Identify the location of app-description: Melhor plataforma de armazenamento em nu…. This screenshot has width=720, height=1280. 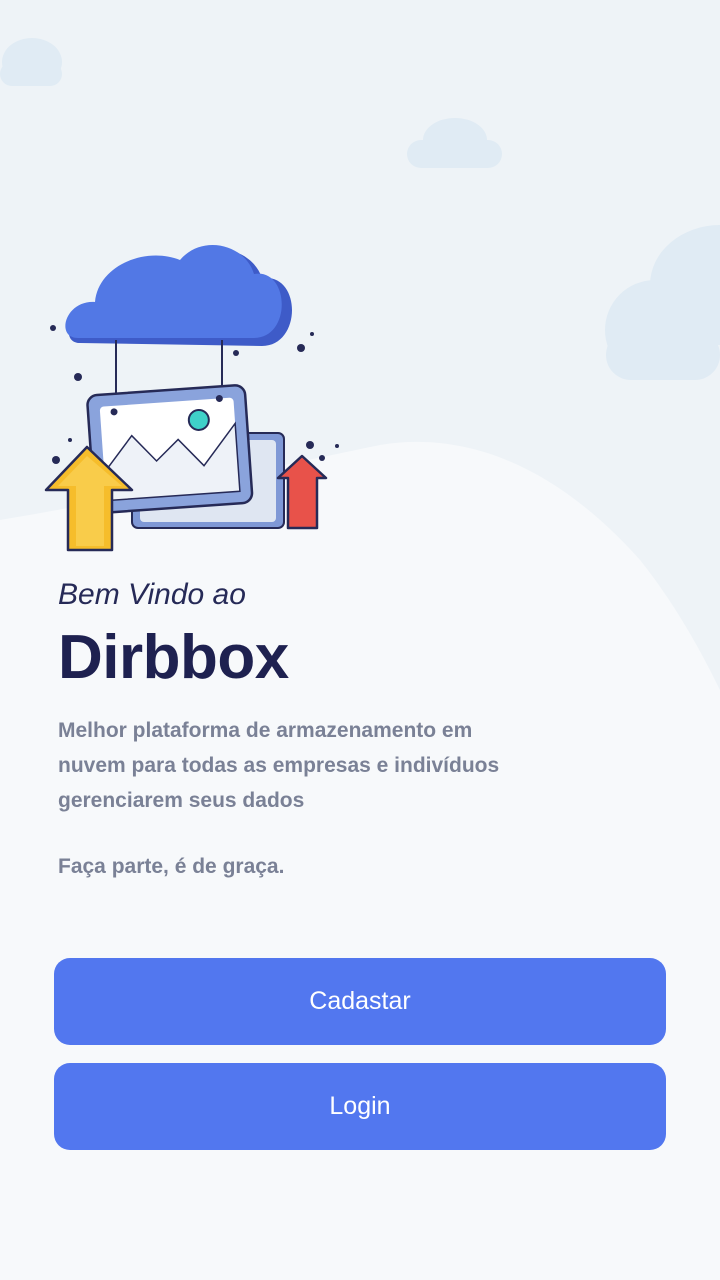
(279, 765).